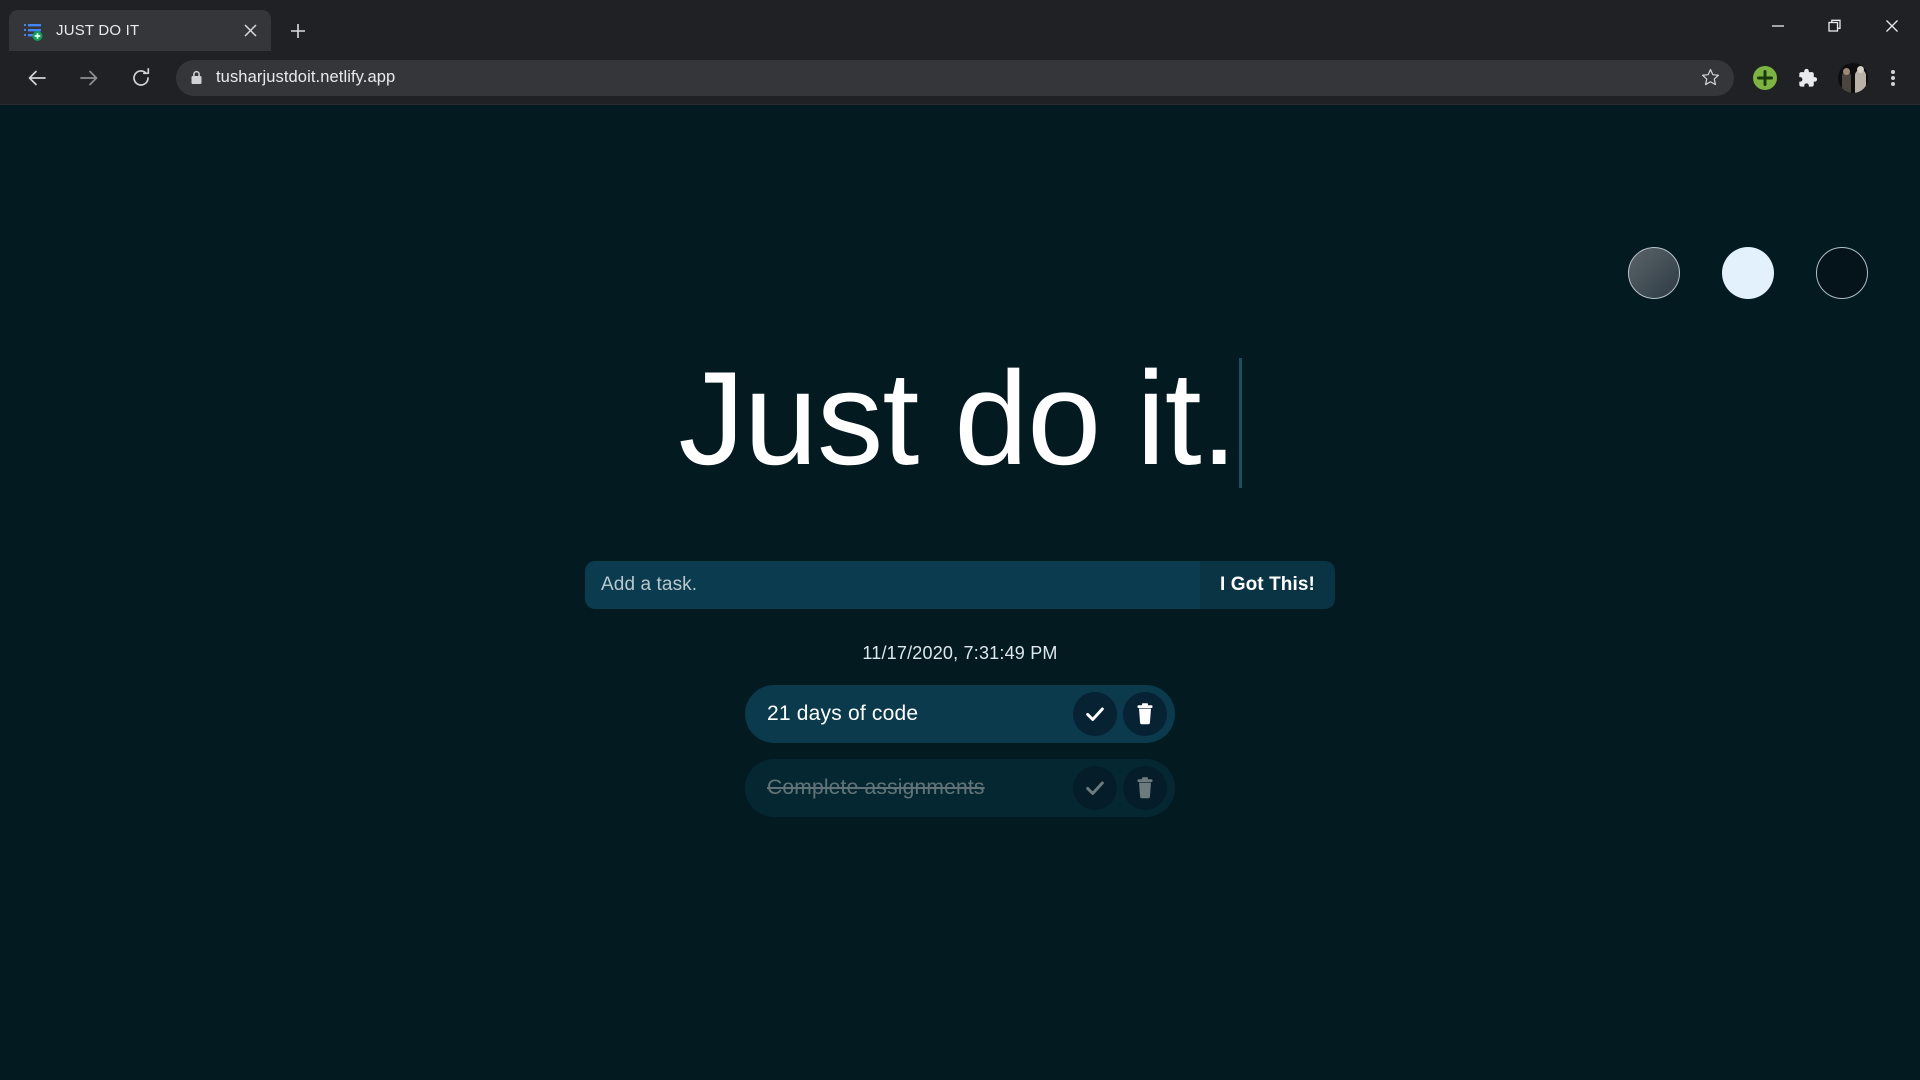  What do you see at coordinates (960, 25) in the screenshot?
I see `tab-strip: JUST DO IT` at bounding box center [960, 25].